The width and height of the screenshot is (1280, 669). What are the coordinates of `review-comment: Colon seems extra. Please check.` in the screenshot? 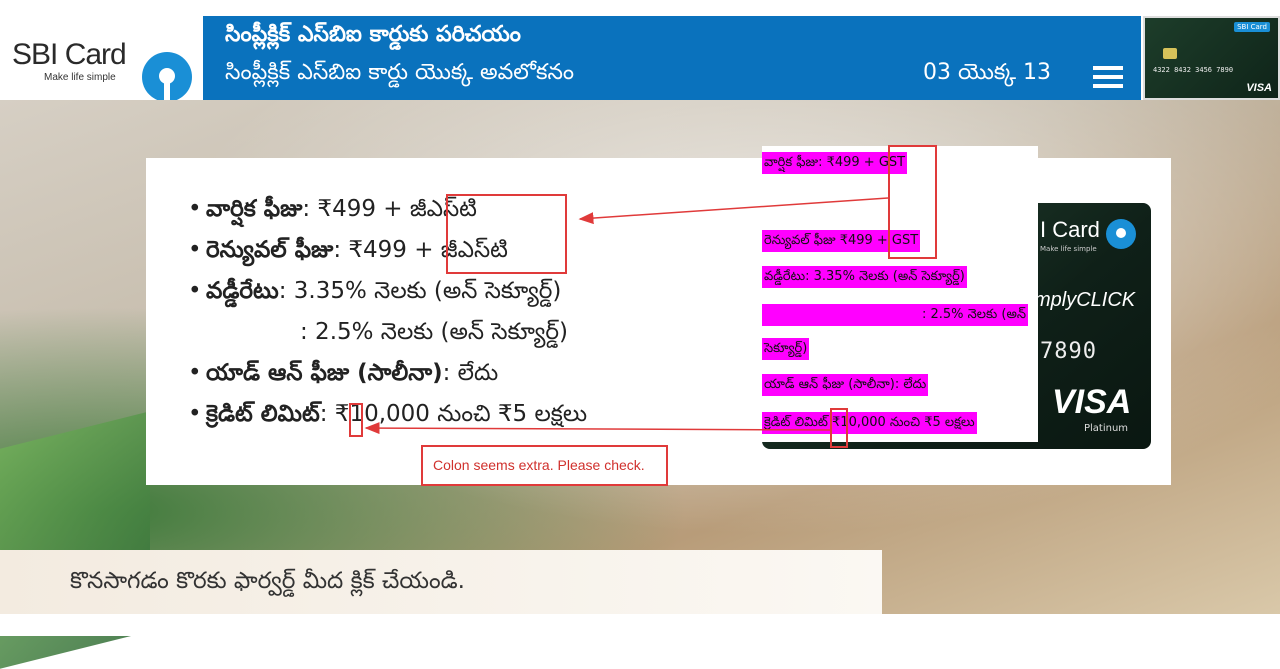 It's located at (544, 465).